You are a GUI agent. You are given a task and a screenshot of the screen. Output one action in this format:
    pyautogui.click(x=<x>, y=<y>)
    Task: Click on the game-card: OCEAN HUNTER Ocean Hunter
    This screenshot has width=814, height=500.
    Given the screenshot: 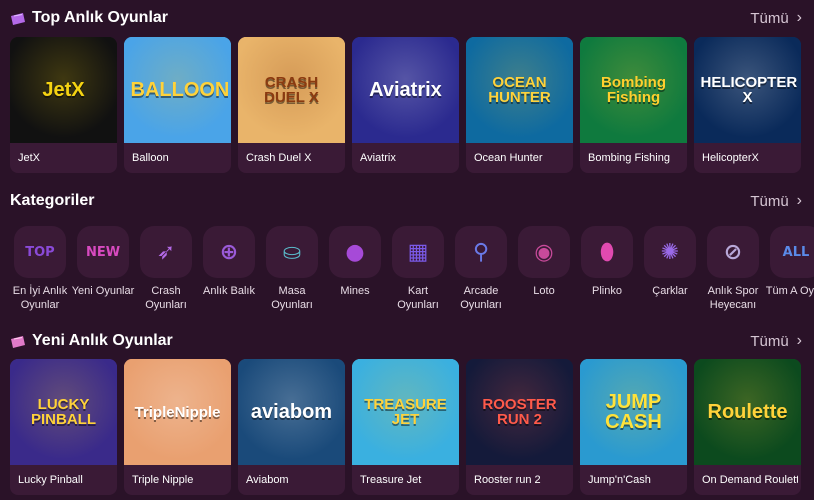 What is the action you would take?
    pyautogui.click(x=519, y=105)
    